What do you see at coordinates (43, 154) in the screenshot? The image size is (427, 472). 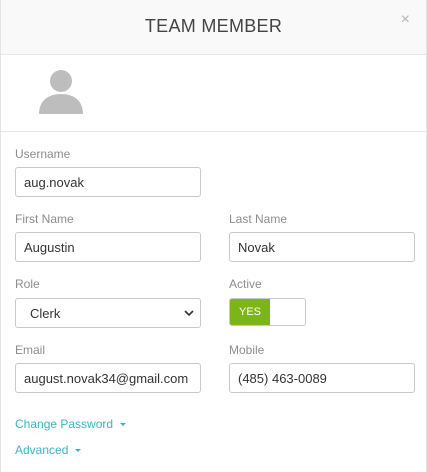 I see `username-label: Username` at bounding box center [43, 154].